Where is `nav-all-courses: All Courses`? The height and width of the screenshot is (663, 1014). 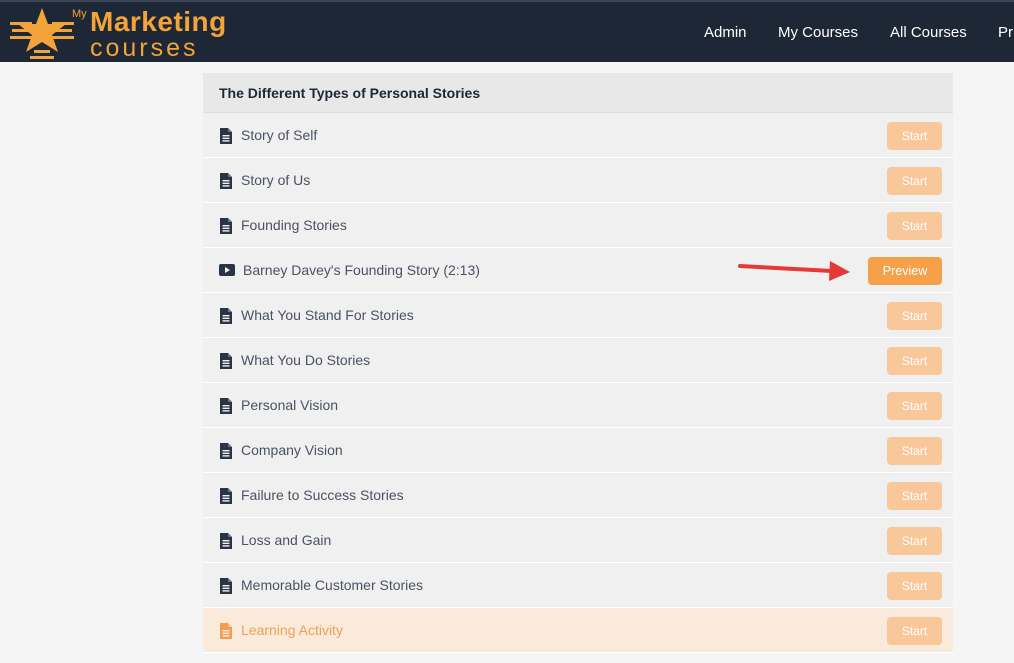
nav-all-courses: All Courses is located at coordinates (928, 32).